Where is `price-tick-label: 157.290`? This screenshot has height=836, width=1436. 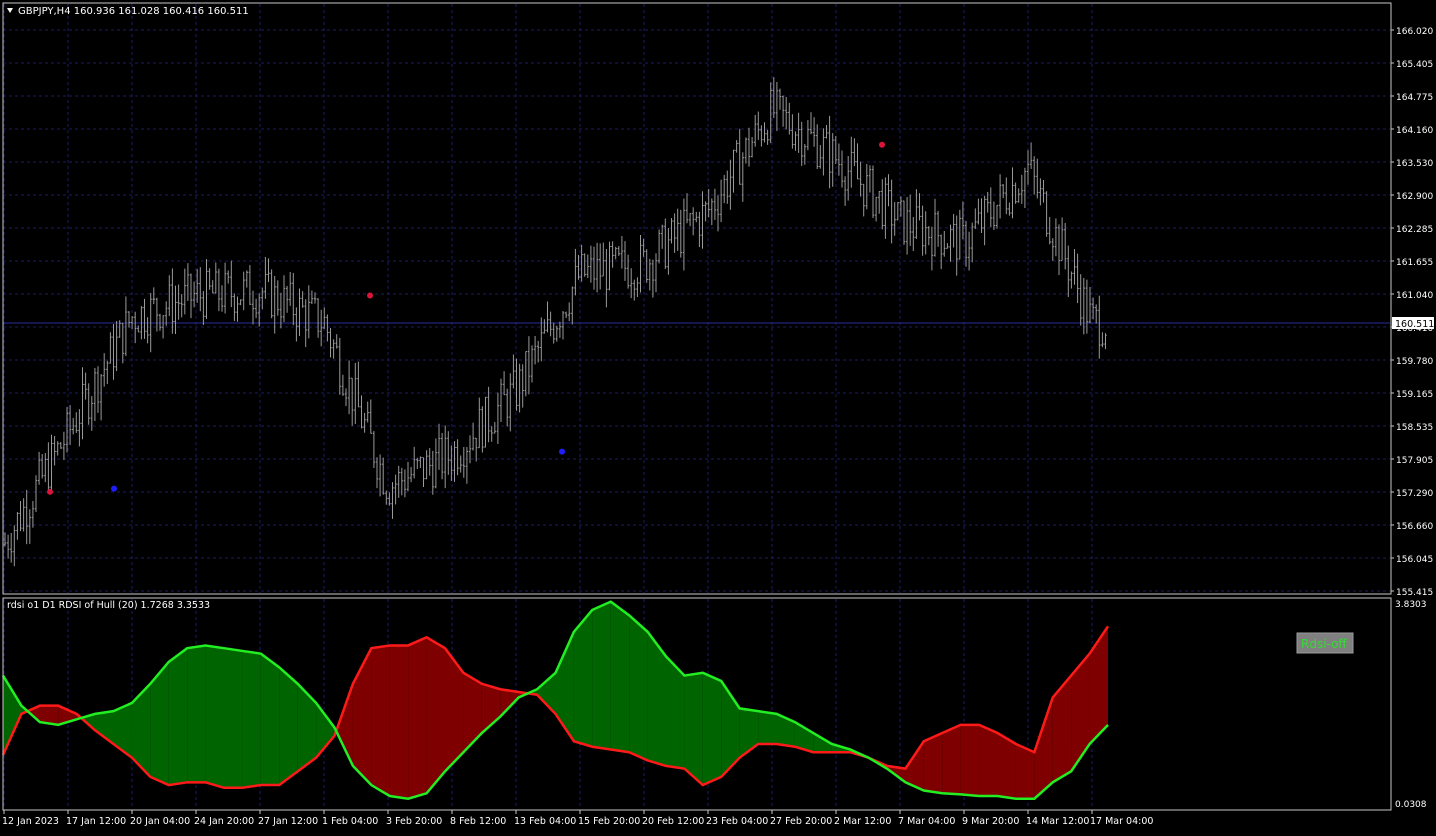
price-tick-label: 157.290 is located at coordinates (1414, 494).